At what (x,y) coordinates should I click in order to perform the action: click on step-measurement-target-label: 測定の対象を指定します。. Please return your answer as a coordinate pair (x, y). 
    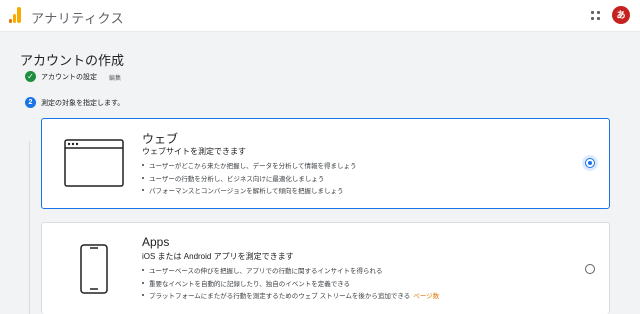
    Looking at the image, I should click on (83, 103).